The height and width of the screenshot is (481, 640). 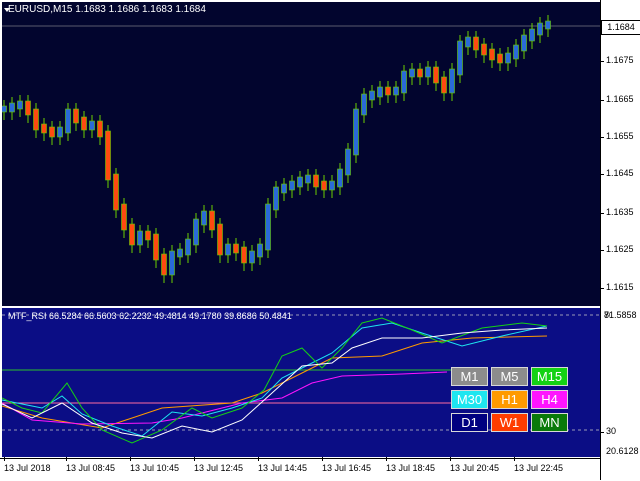 I want to click on level-30-label: 30, so click(x=608, y=431).